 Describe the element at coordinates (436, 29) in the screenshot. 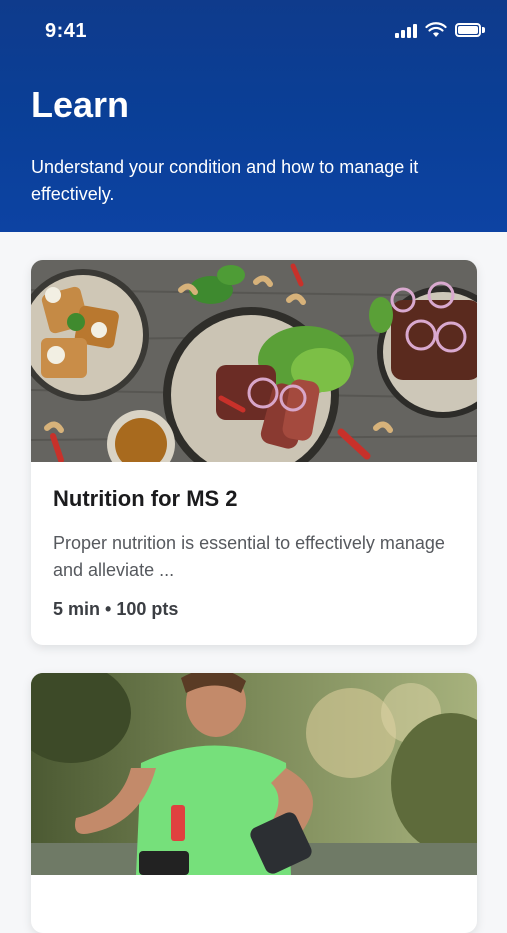

I see `wifi-icon` at that location.